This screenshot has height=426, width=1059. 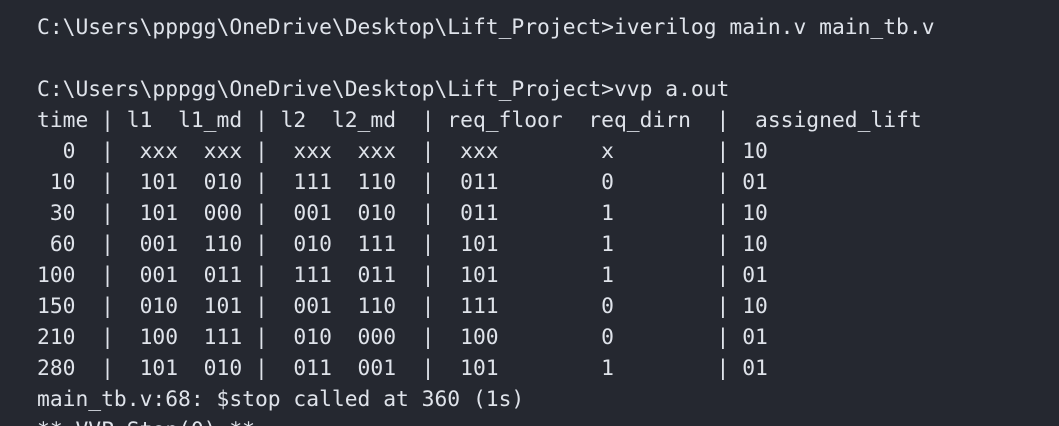 What do you see at coordinates (402, 182) in the screenshot?
I see `table-row: 10 | 101 010 | 111 110 | 011 0 | 01` at bounding box center [402, 182].